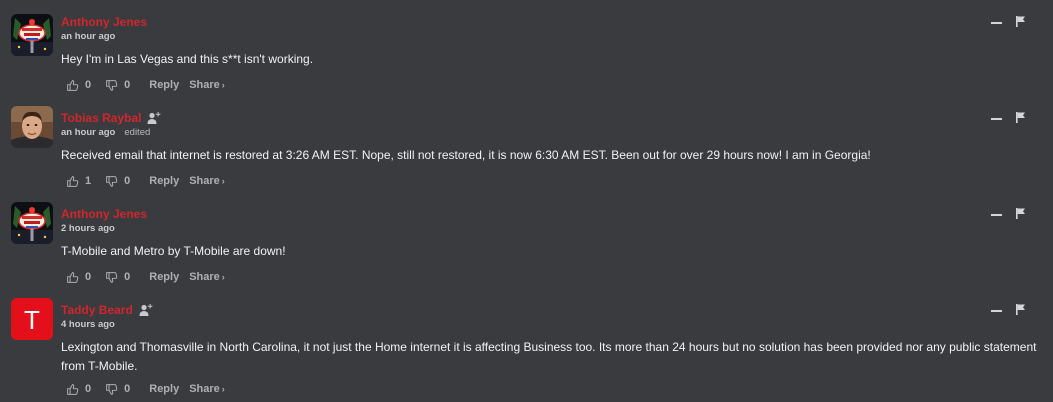  What do you see at coordinates (173, 251) in the screenshot?
I see `comment-text: T-Mobile and Metro by T-Mobile are down!` at bounding box center [173, 251].